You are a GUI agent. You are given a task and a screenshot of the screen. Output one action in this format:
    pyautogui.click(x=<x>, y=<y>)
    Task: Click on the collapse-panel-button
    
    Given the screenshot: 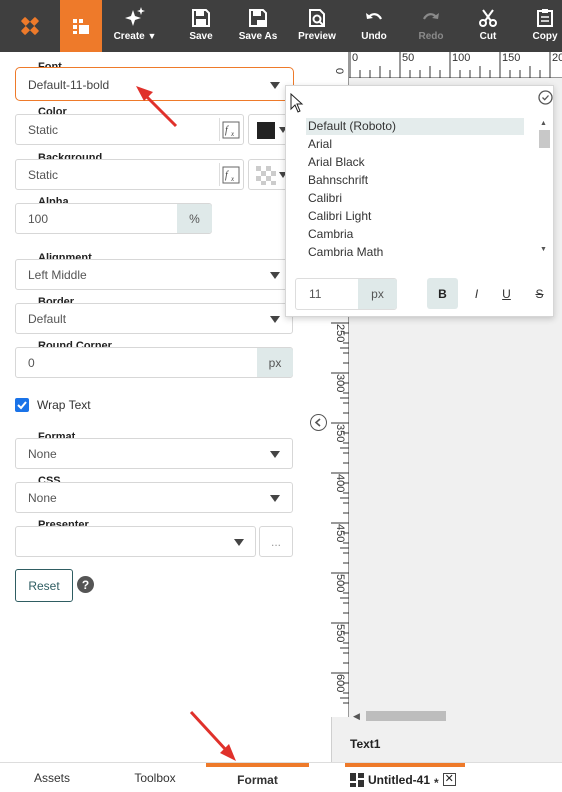 What is the action you would take?
    pyautogui.click(x=318, y=422)
    